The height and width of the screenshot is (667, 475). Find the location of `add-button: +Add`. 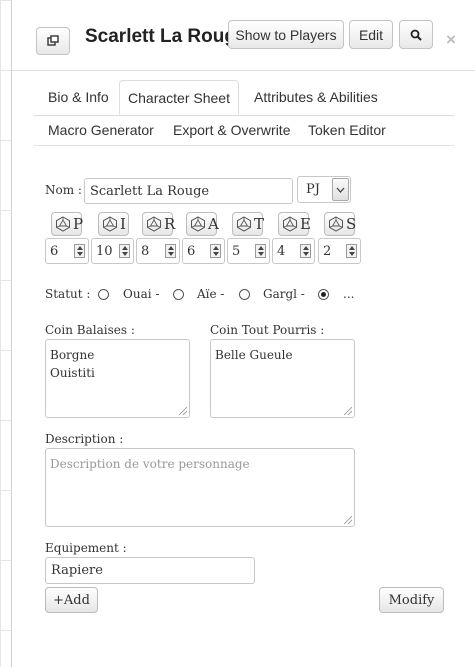

add-button: +Add is located at coordinates (71, 600).